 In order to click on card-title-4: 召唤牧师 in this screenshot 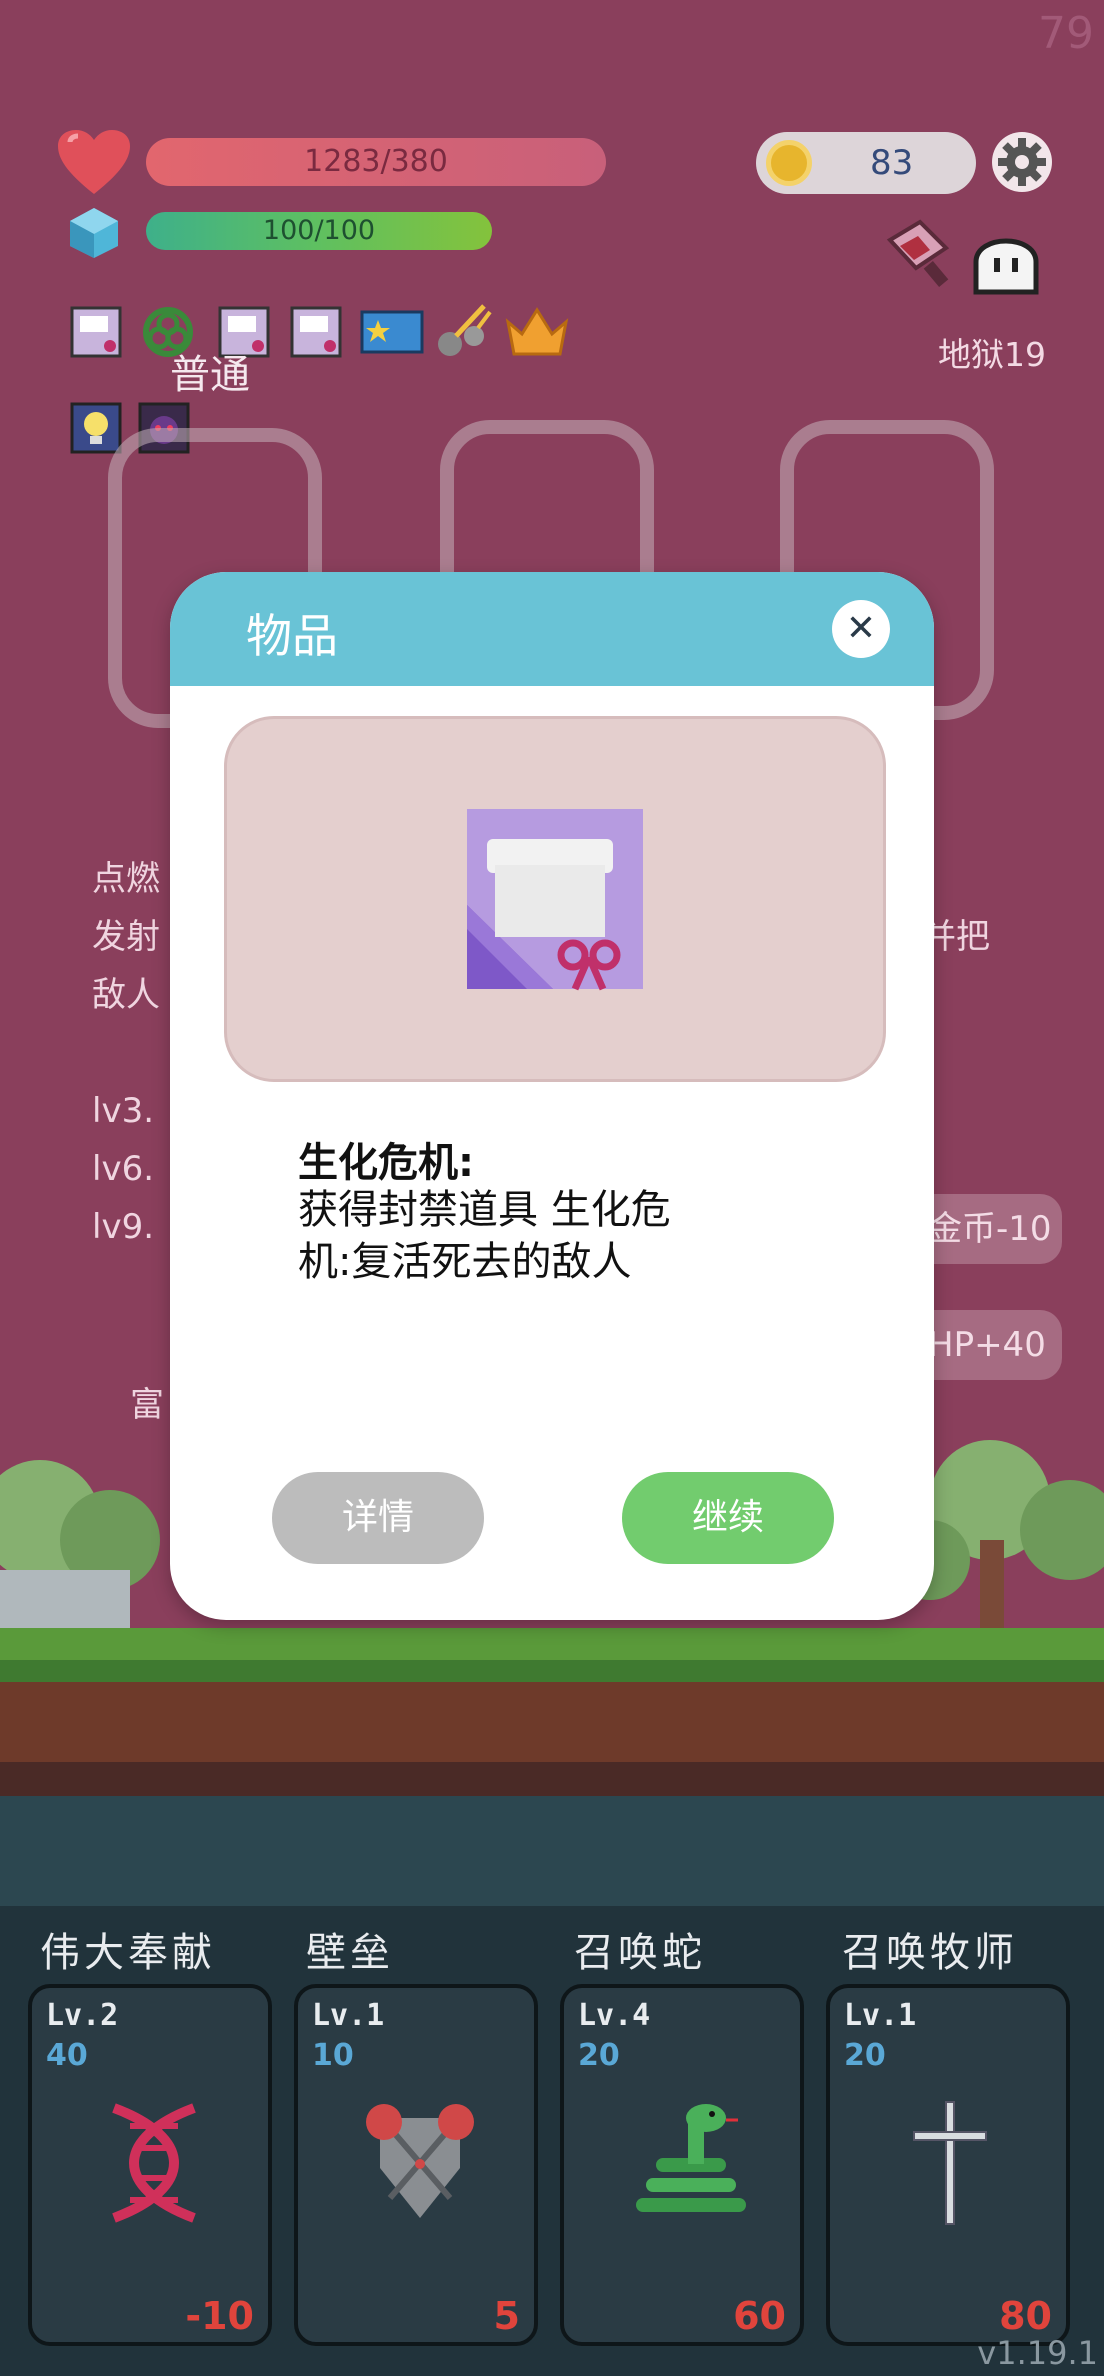, I will do `click(930, 1953)`.